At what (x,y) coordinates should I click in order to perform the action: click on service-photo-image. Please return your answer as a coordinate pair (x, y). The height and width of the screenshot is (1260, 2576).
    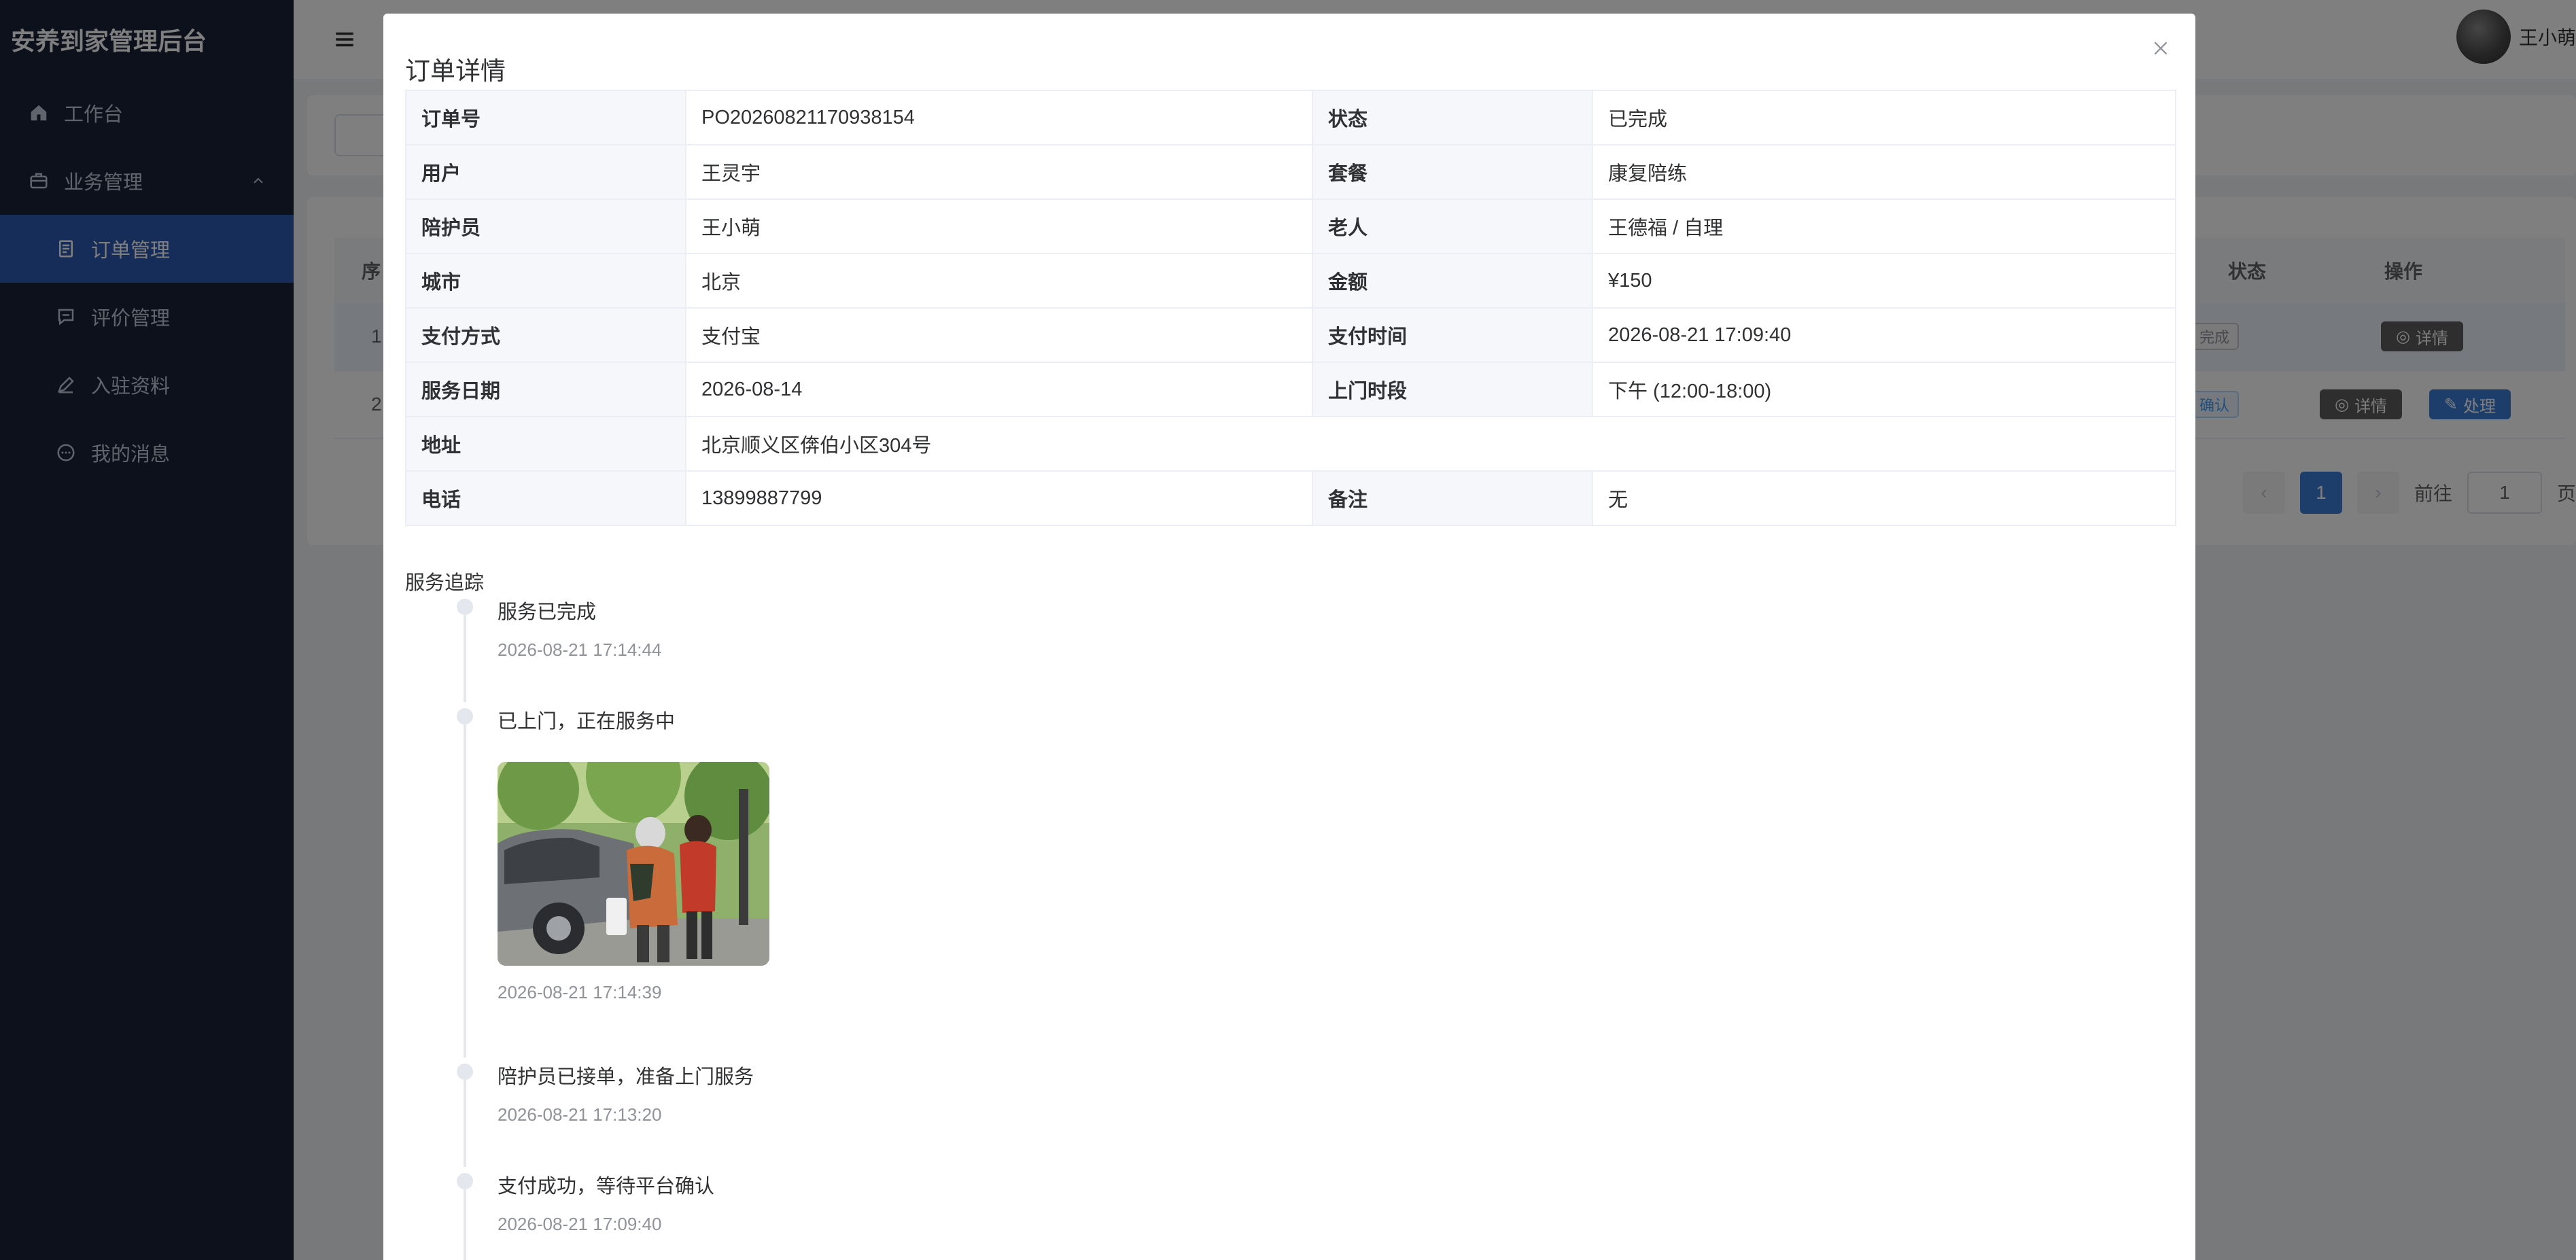
    Looking at the image, I should click on (633, 864).